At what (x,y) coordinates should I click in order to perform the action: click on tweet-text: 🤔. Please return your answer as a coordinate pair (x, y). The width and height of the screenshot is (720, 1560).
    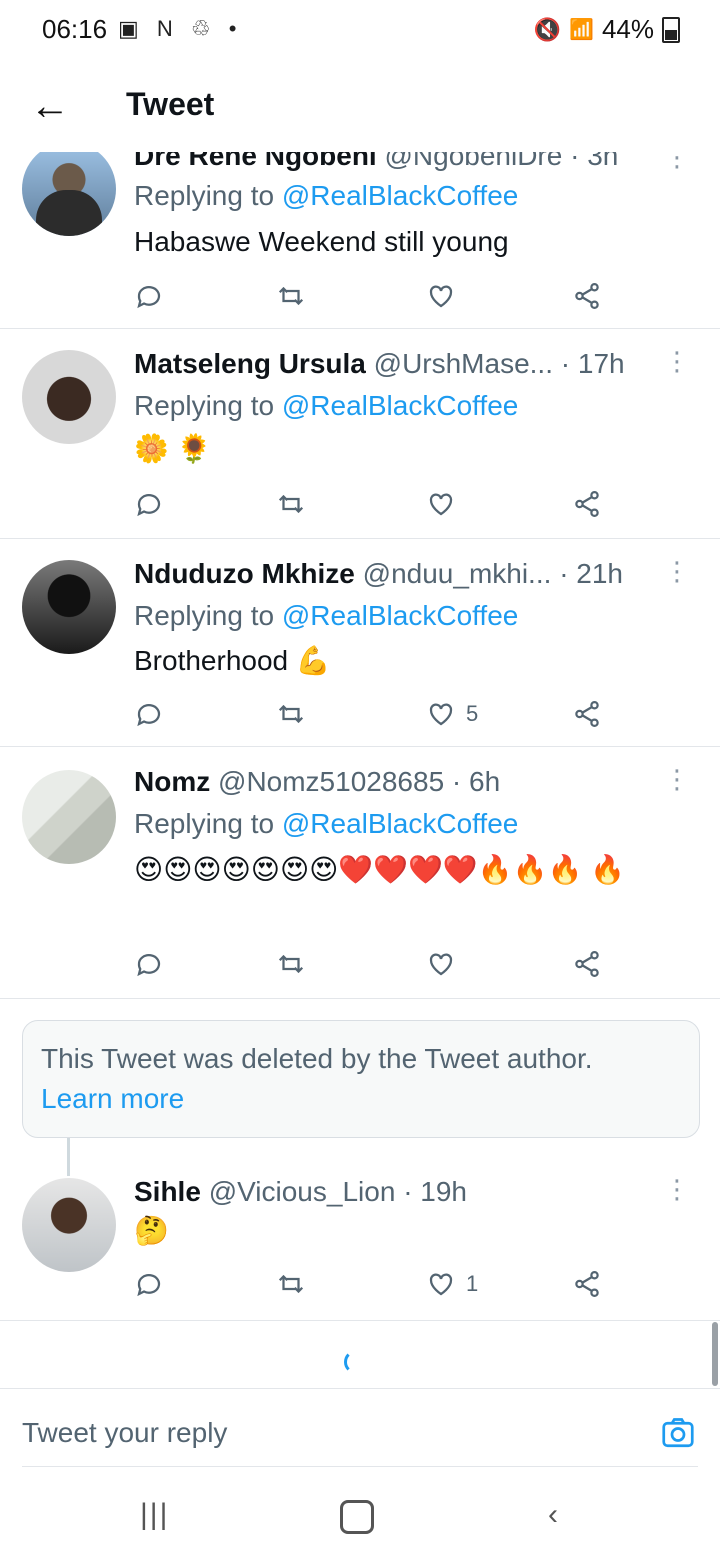
    Looking at the image, I should click on (151, 1230).